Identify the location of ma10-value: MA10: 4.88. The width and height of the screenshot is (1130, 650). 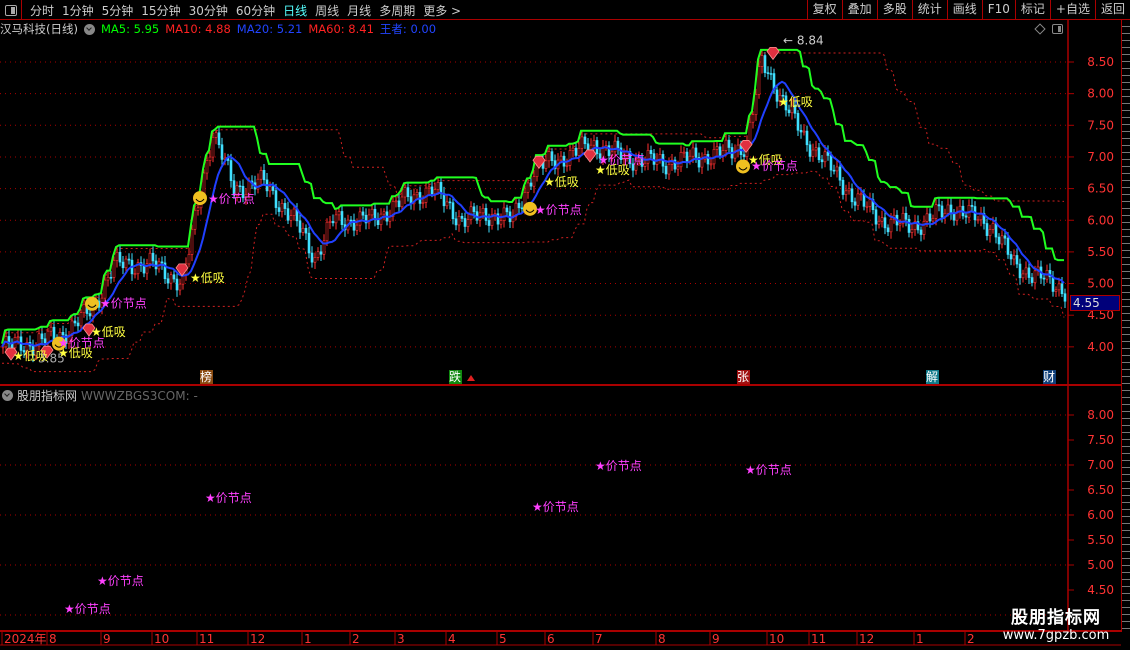
(198, 29).